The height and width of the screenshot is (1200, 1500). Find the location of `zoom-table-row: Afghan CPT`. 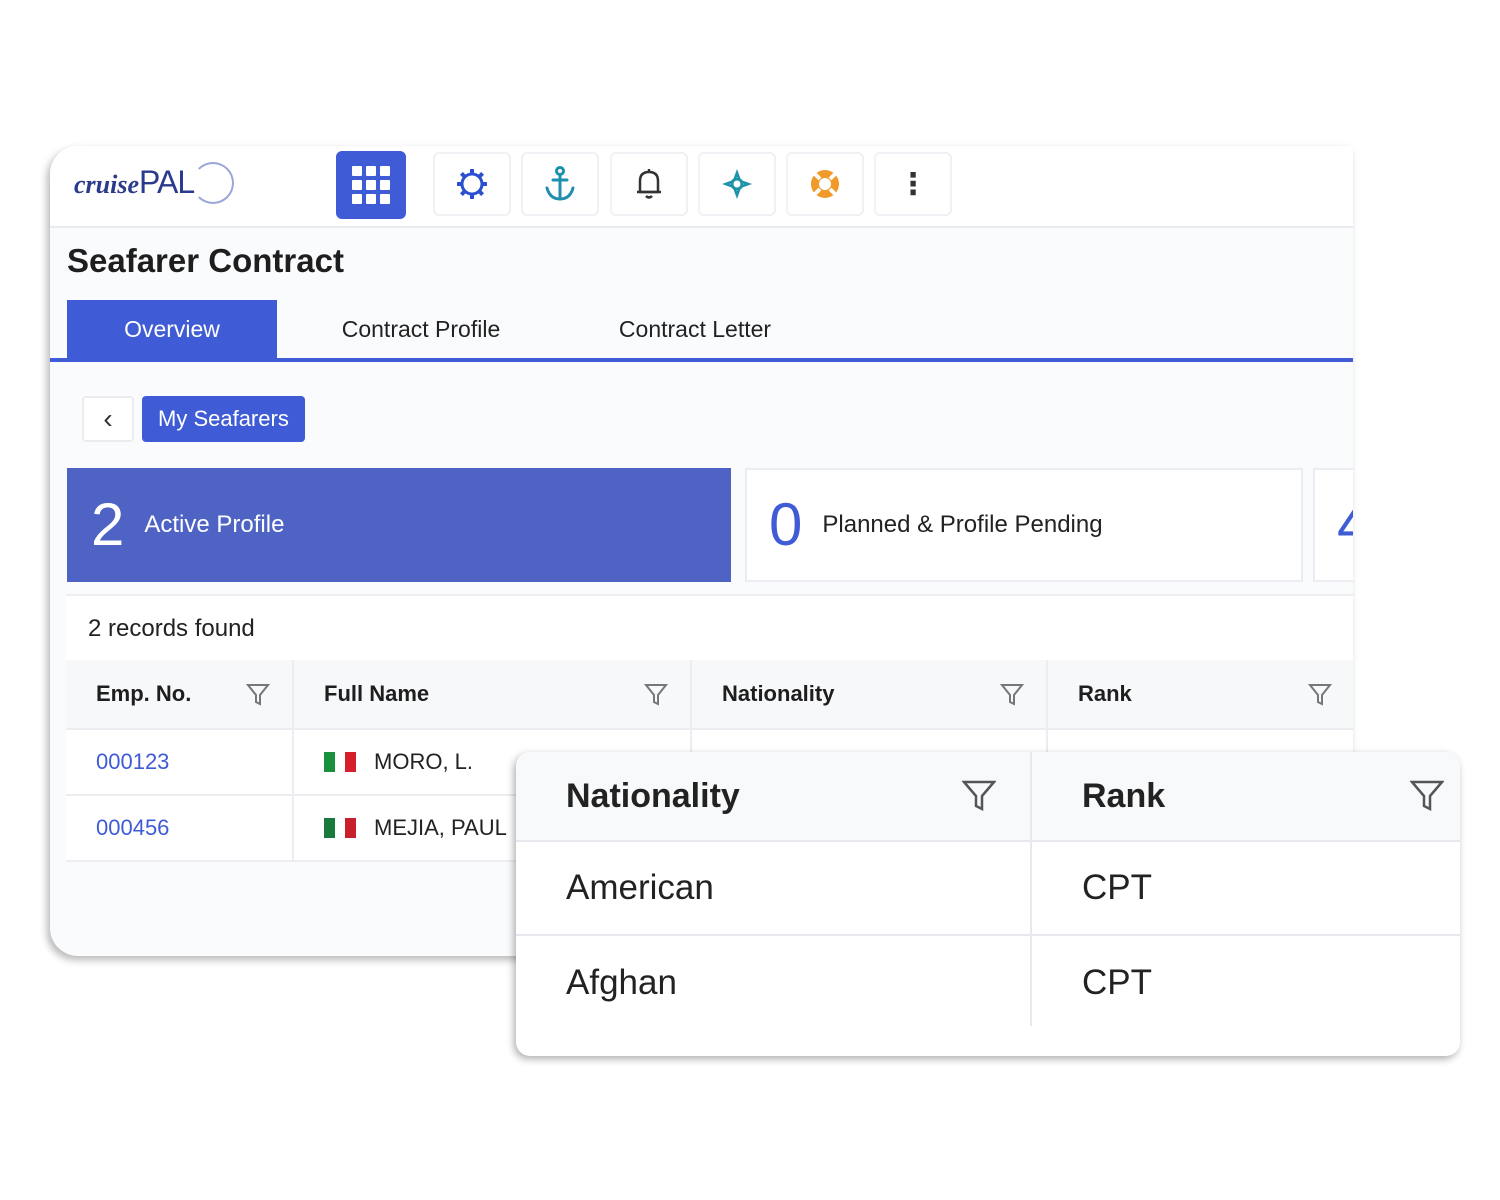

zoom-table-row: Afghan CPT is located at coordinates (988, 983).